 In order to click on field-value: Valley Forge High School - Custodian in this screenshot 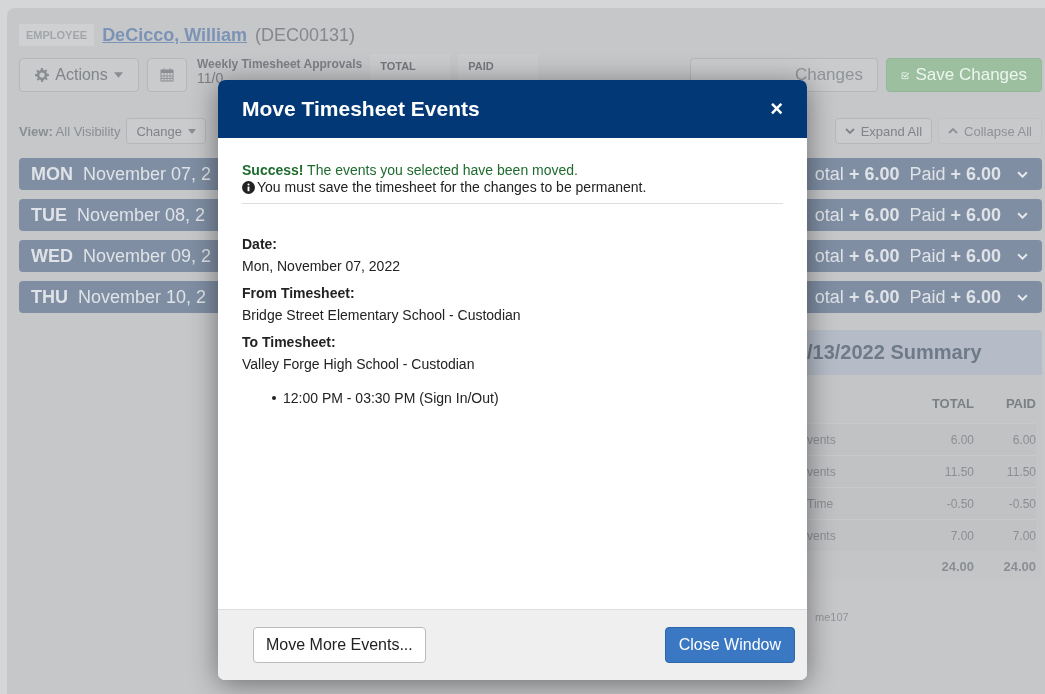, I will do `click(358, 364)`.